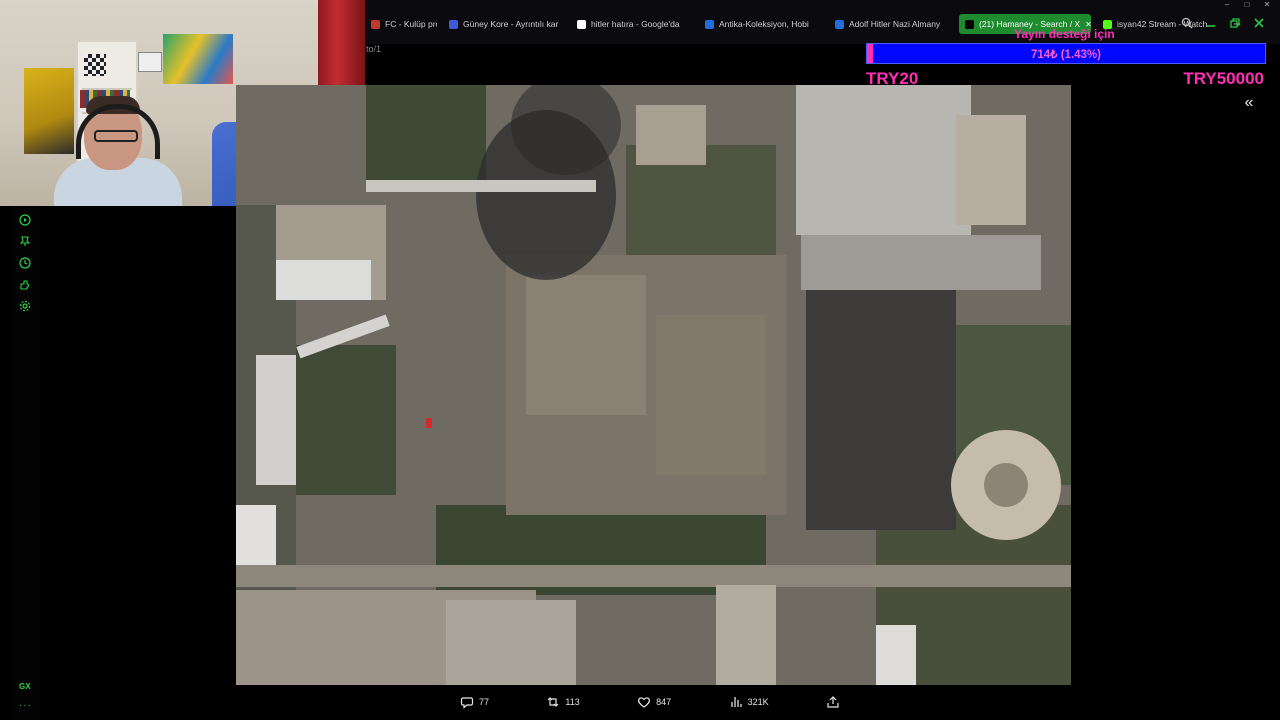 The image size is (1280, 720). Describe the element at coordinates (484, 702) in the screenshot. I see `reply-count: 77` at that location.